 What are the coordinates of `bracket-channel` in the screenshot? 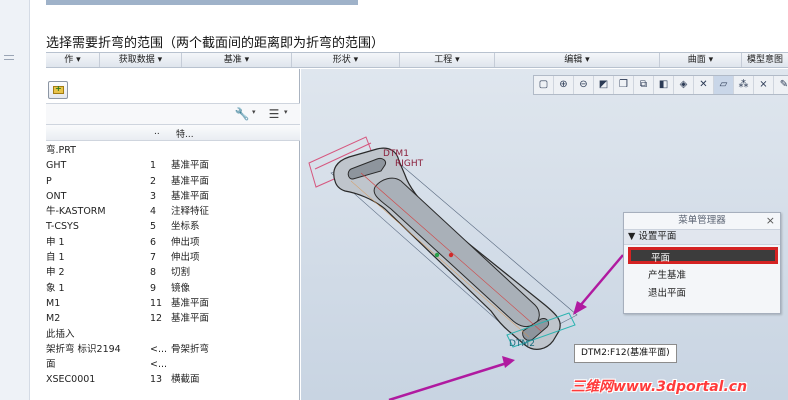 It's located at (456, 252).